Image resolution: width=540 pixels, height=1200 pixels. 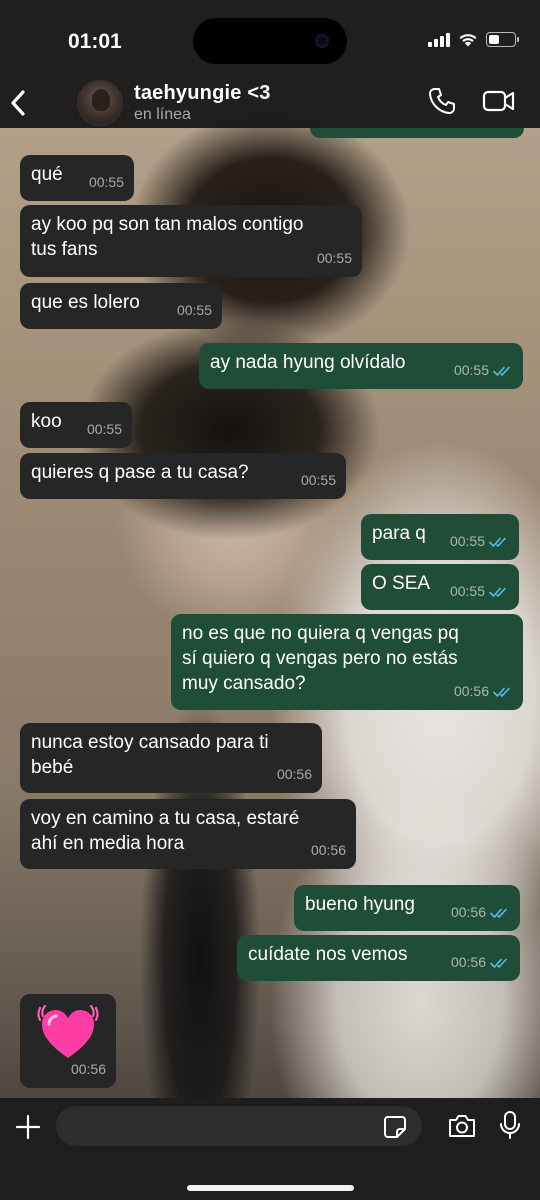 I want to click on plus-icon, so click(x=28, y=1127).